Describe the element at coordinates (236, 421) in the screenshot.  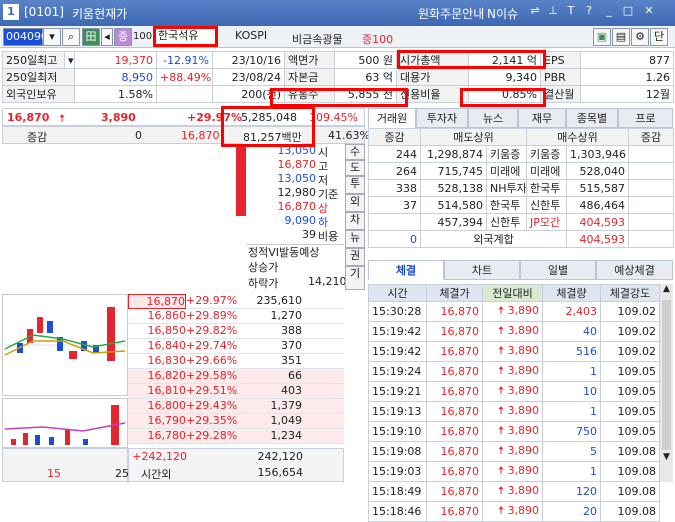
I see `orderbook-row: 16,790 +29.35% 1,049` at that location.